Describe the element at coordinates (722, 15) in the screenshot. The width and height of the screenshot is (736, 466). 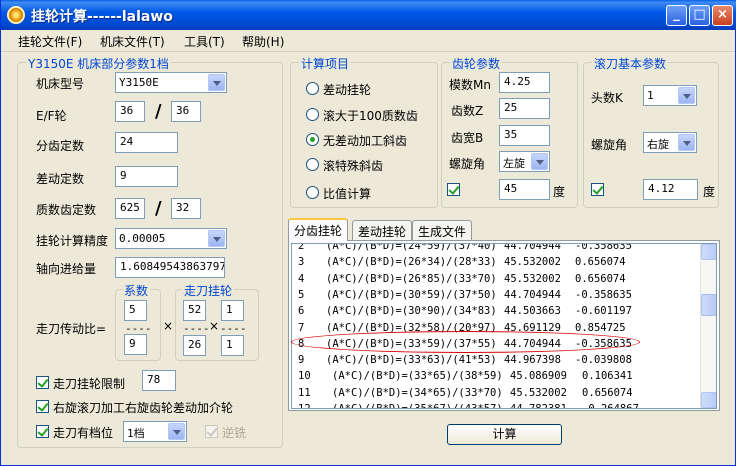
I see `close-button: ×` at that location.